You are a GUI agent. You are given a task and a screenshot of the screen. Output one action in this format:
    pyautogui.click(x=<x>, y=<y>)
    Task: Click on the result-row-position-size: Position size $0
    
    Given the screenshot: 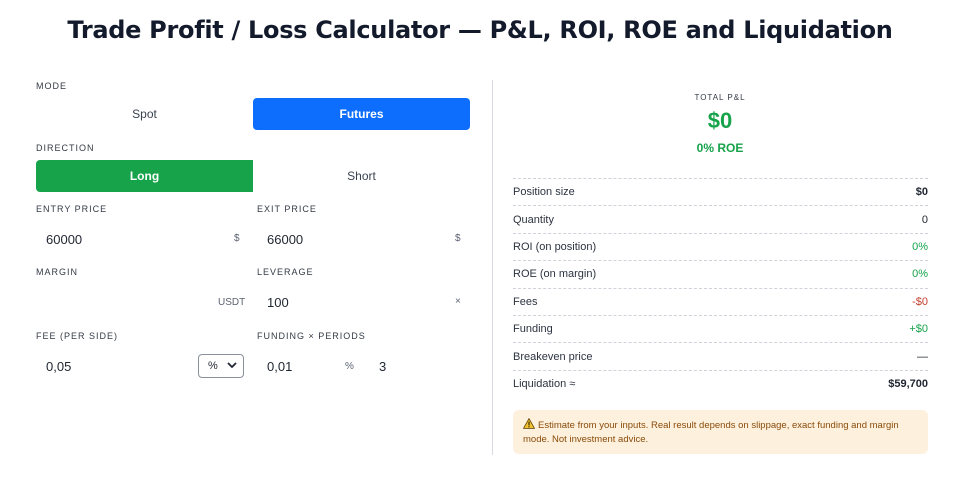 What is the action you would take?
    pyautogui.click(x=720, y=191)
    